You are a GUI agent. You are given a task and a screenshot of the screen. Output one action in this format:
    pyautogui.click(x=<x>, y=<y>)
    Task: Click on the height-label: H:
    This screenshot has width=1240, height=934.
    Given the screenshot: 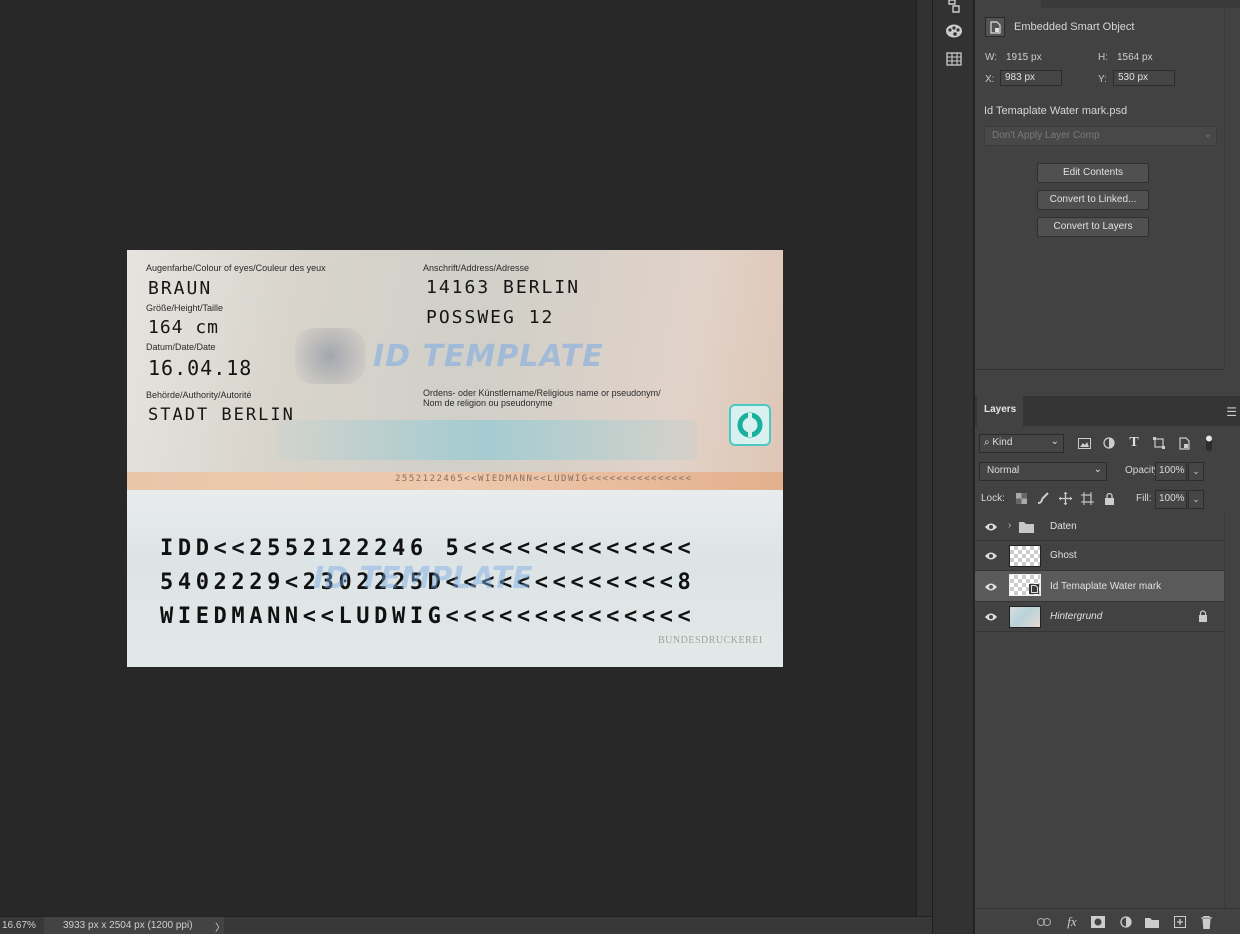 What is the action you would take?
    pyautogui.click(x=1103, y=57)
    